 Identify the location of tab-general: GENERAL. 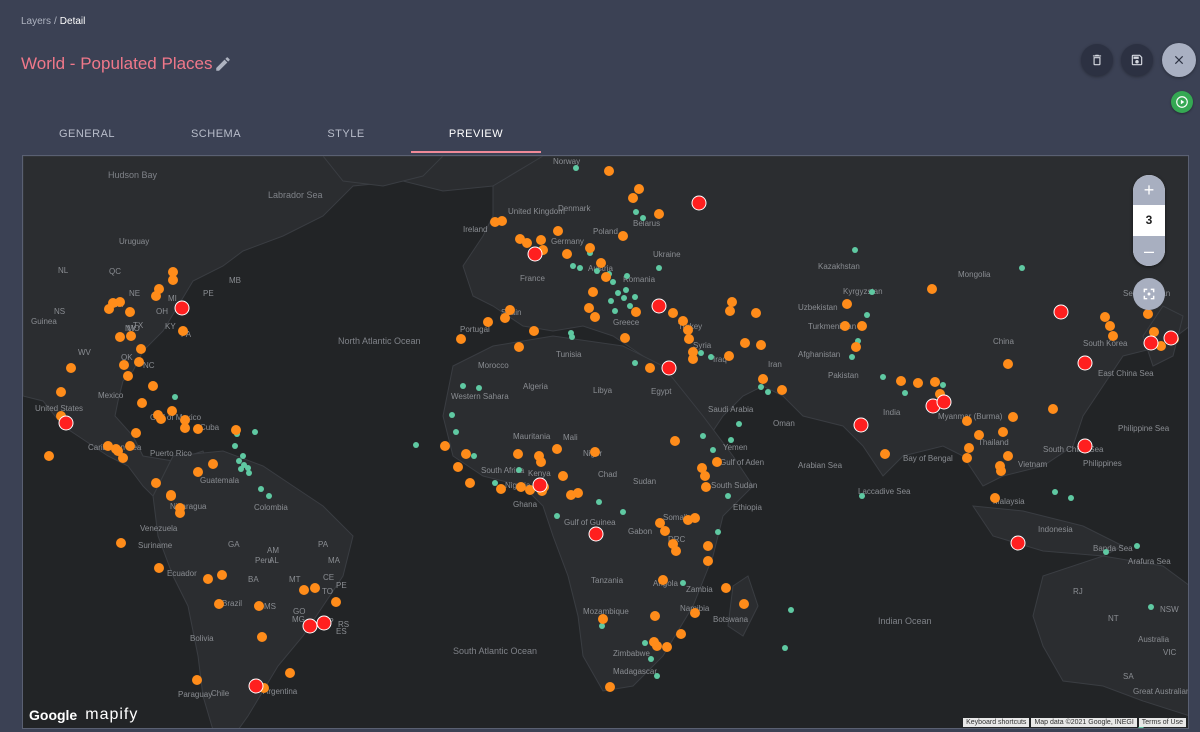
(87, 135).